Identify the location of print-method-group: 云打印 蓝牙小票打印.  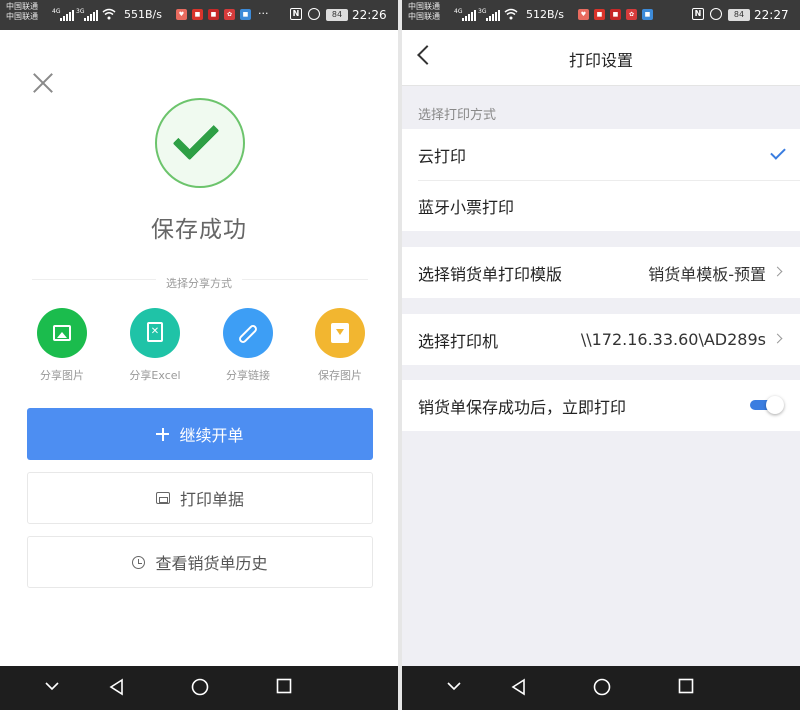
(601, 180).